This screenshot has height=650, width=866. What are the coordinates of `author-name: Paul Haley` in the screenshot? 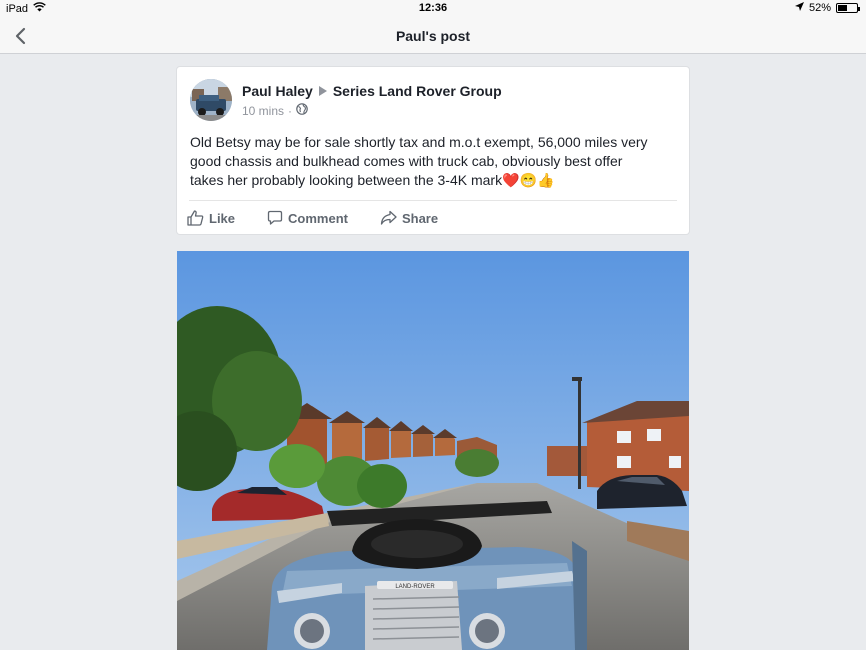 It's located at (277, 91).